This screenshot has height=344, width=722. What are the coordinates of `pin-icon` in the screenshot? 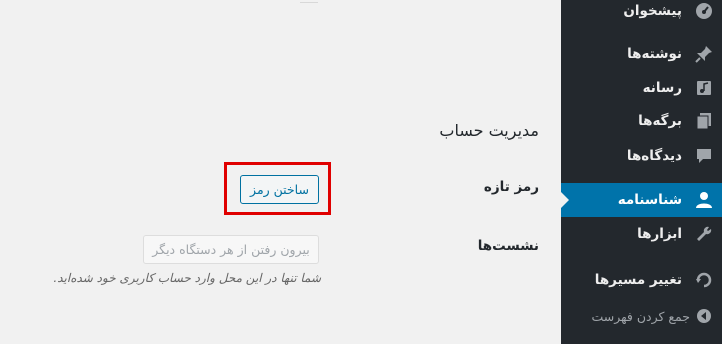 It's located at (704, 54).